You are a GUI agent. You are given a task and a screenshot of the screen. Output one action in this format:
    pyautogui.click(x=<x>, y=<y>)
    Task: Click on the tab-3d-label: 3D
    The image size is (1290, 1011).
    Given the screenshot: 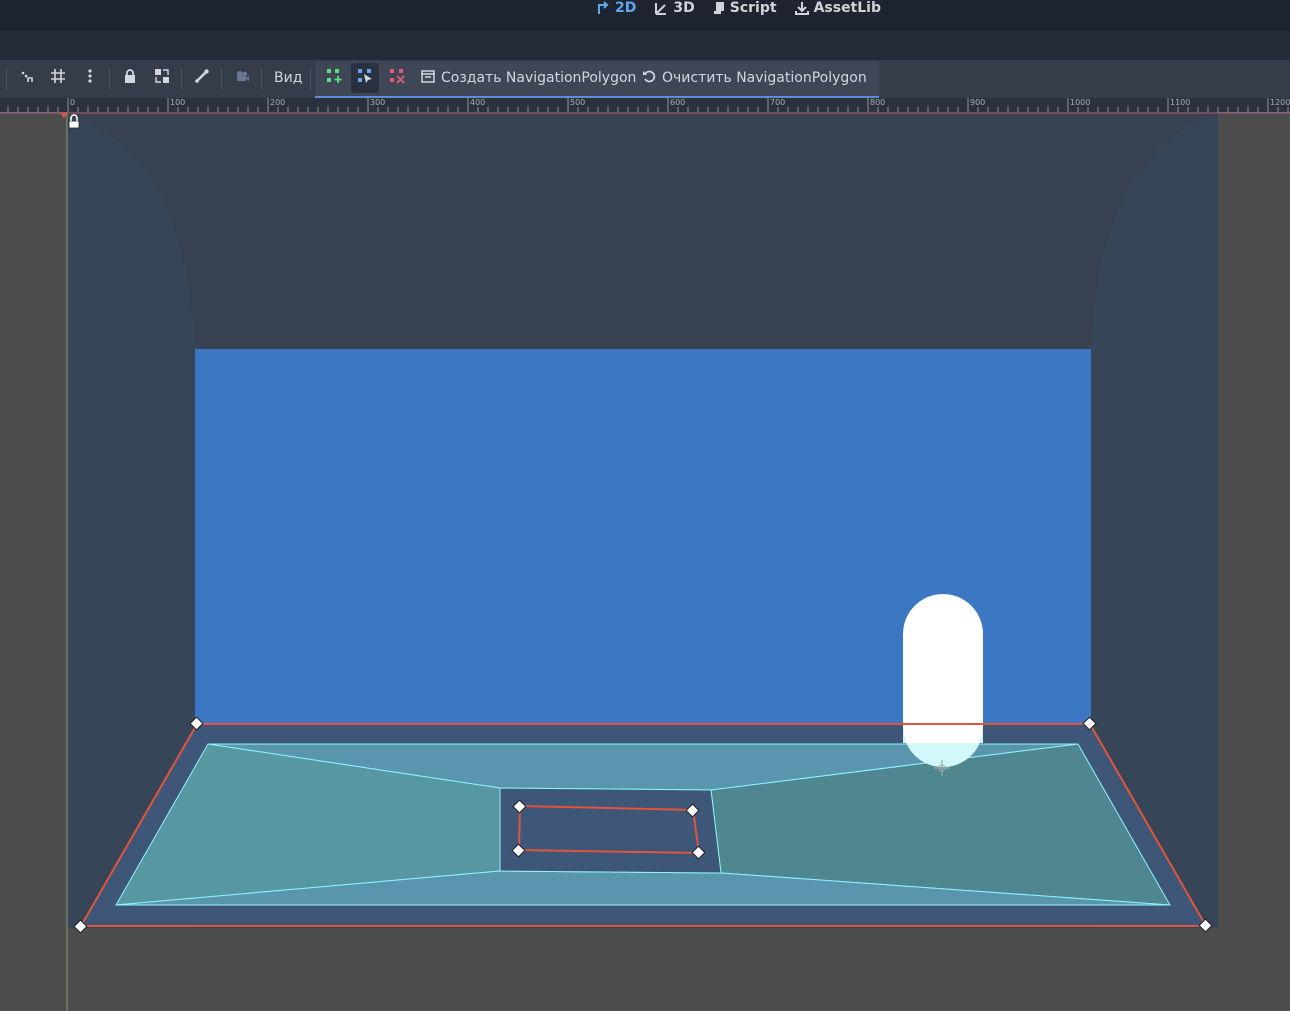 What is the action you would take?
    pyautogui.click(x=684, y=8)
    